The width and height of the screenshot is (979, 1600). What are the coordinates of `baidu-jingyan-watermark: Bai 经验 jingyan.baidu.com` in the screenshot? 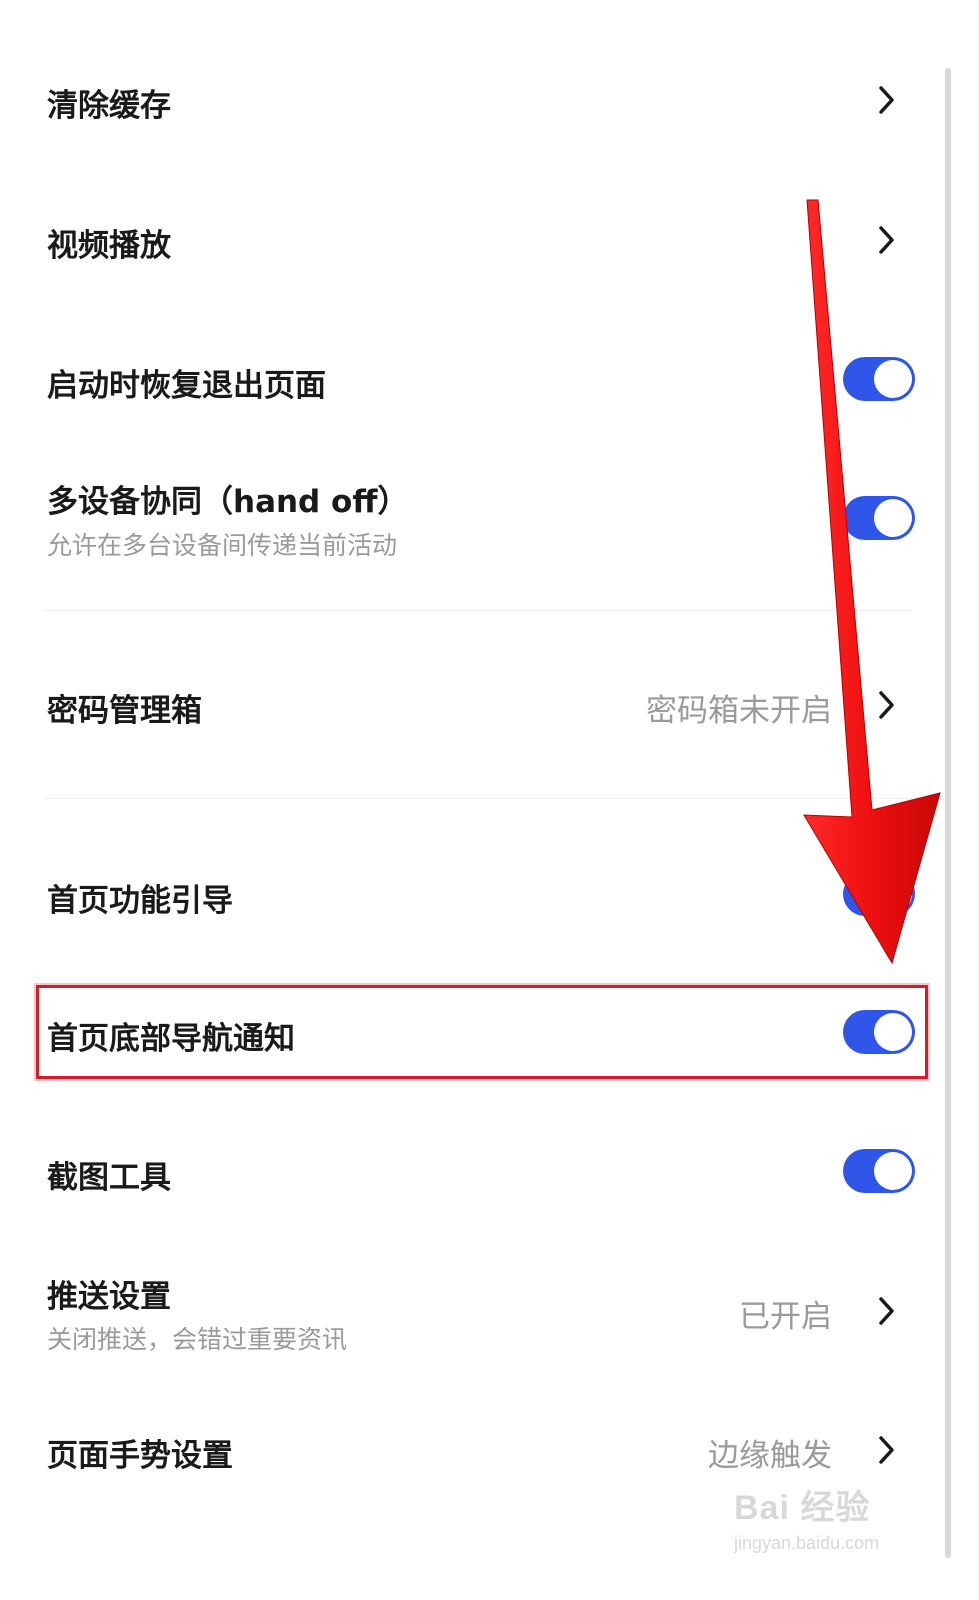 It's located at (834, 1520).